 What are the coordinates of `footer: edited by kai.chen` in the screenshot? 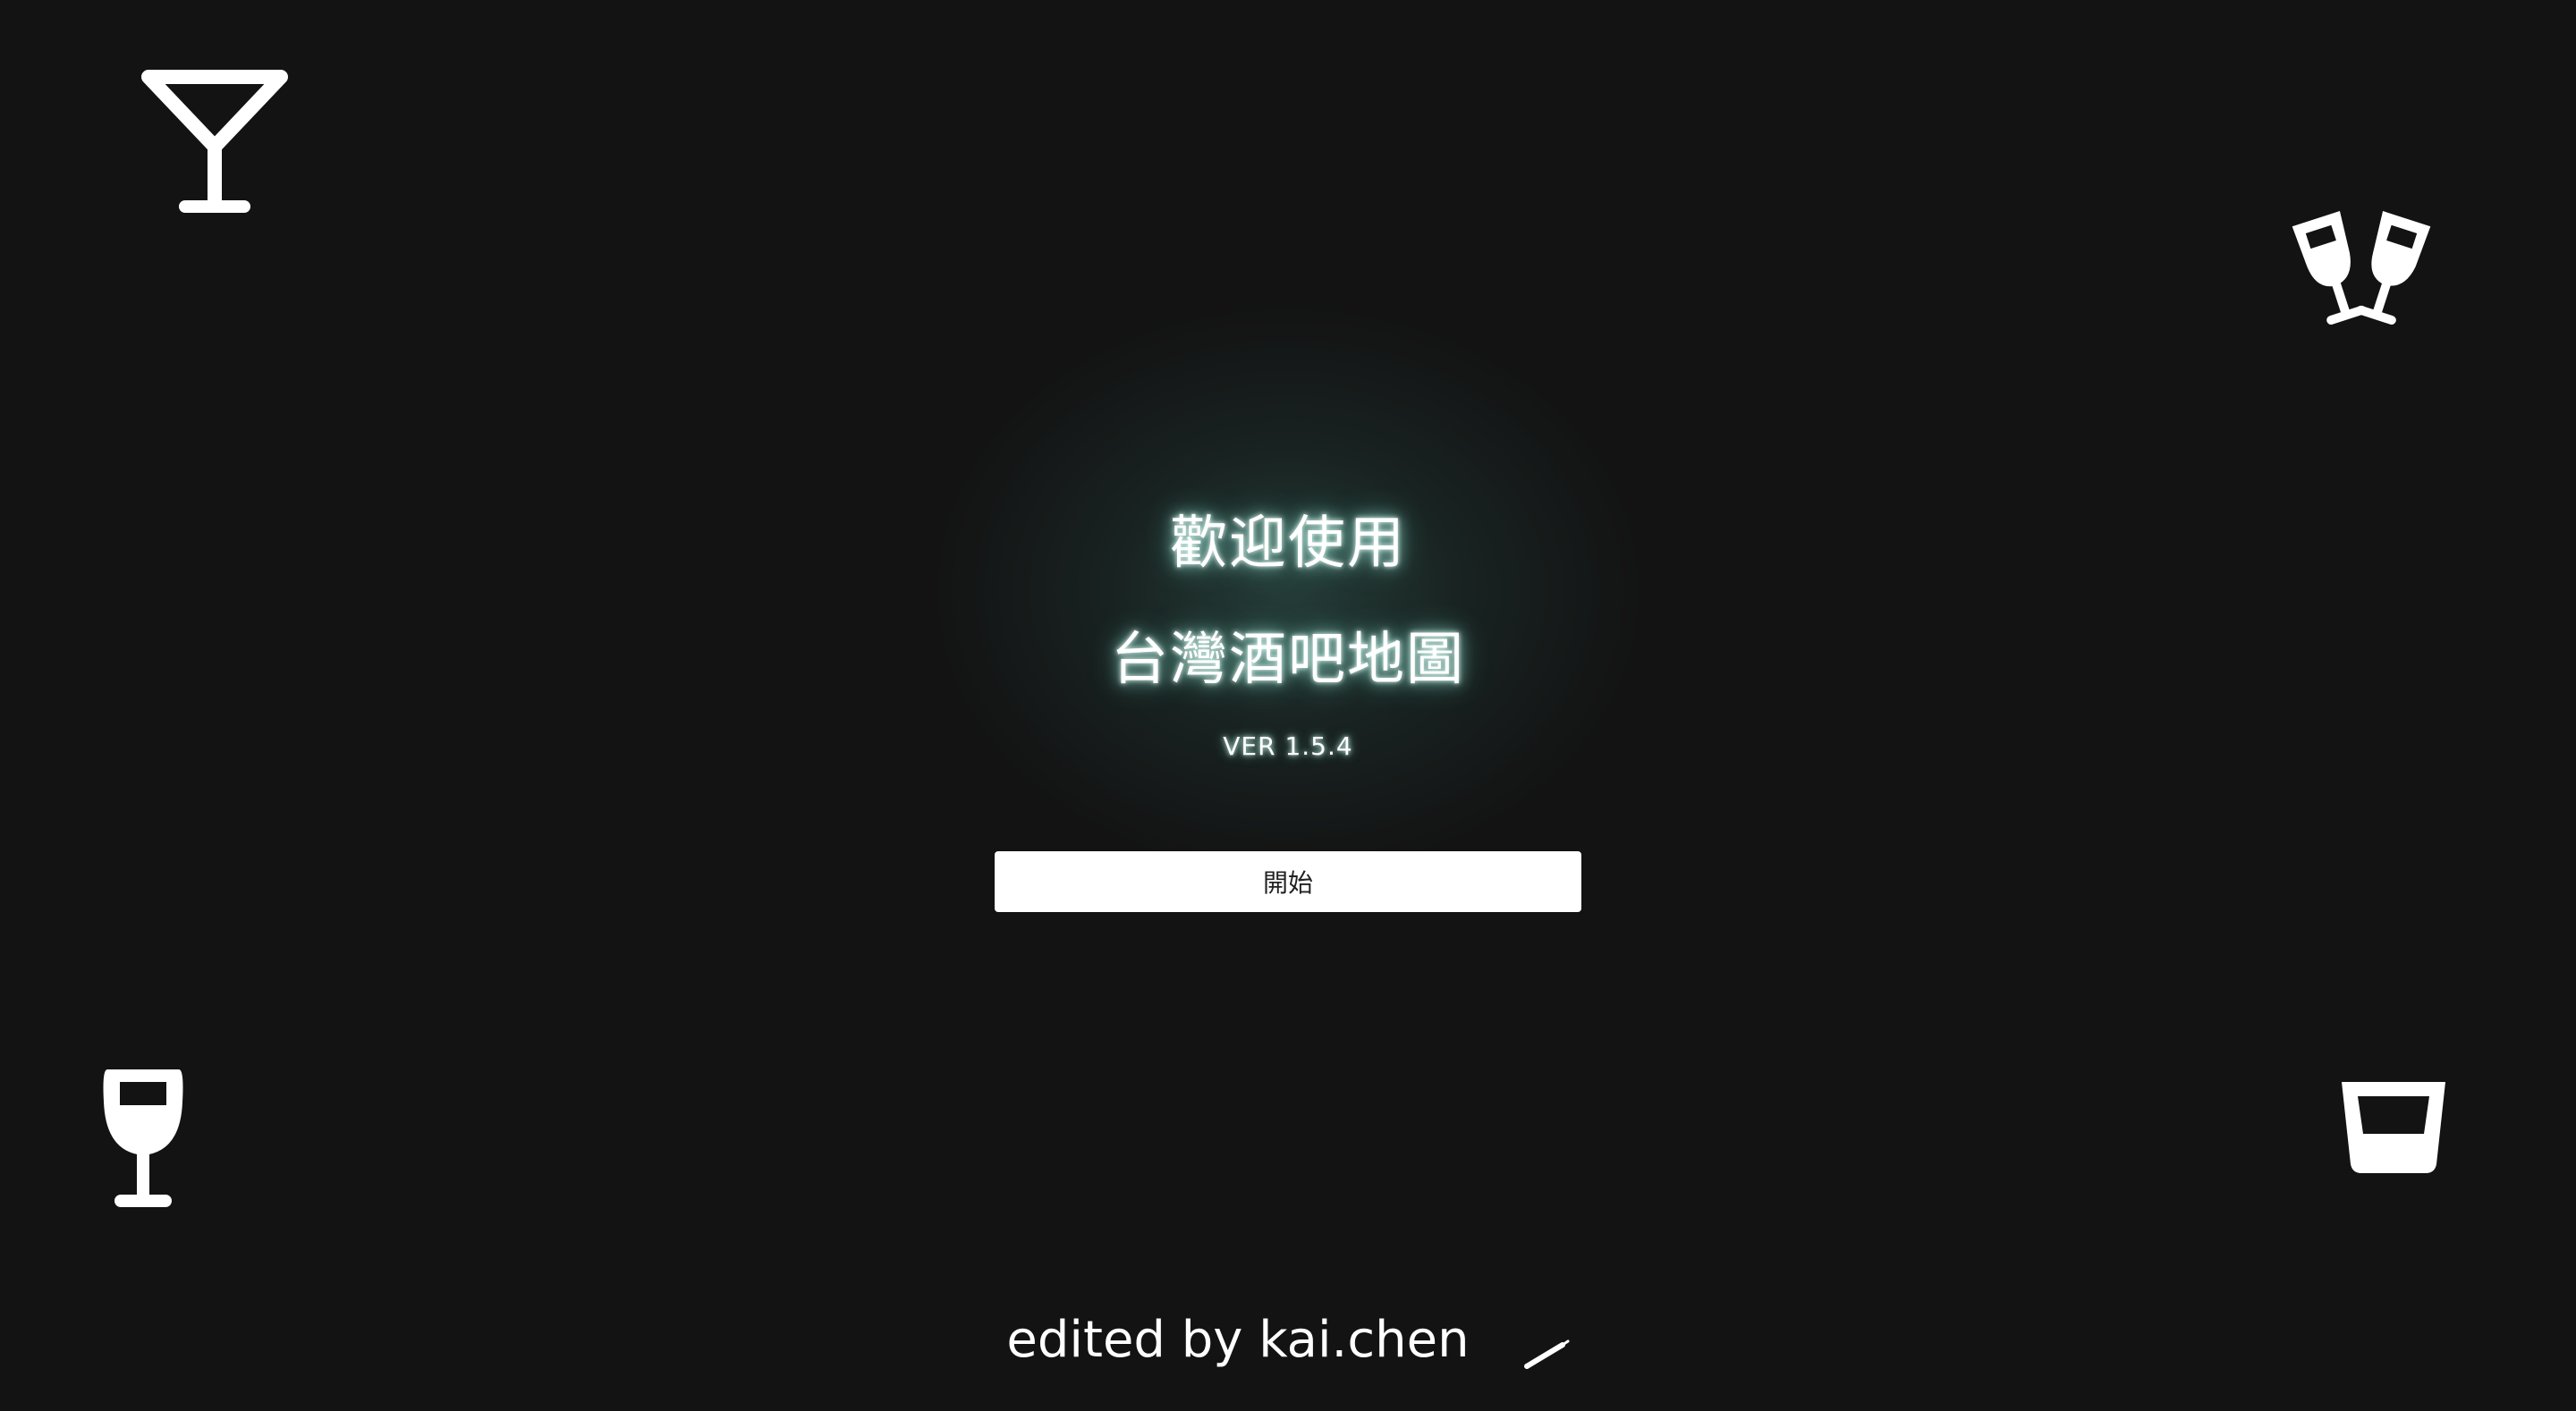 It's located at (1288, 1340).